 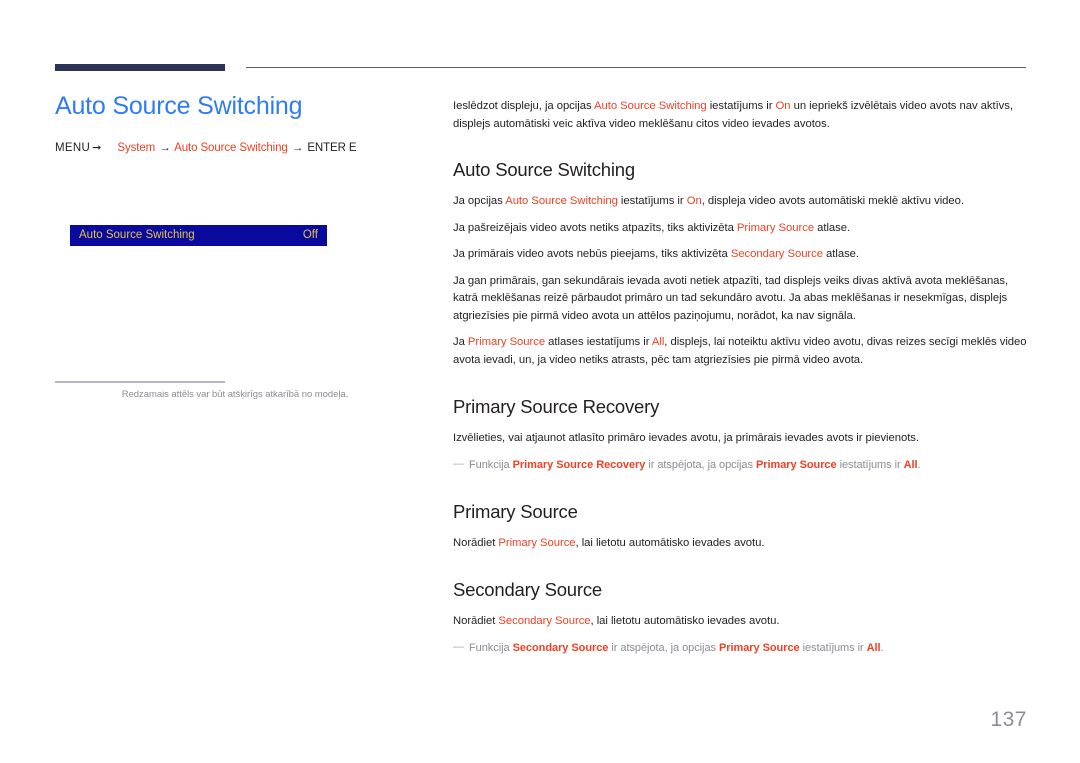 I want to click on header-rule, so click(x=636, y=67).